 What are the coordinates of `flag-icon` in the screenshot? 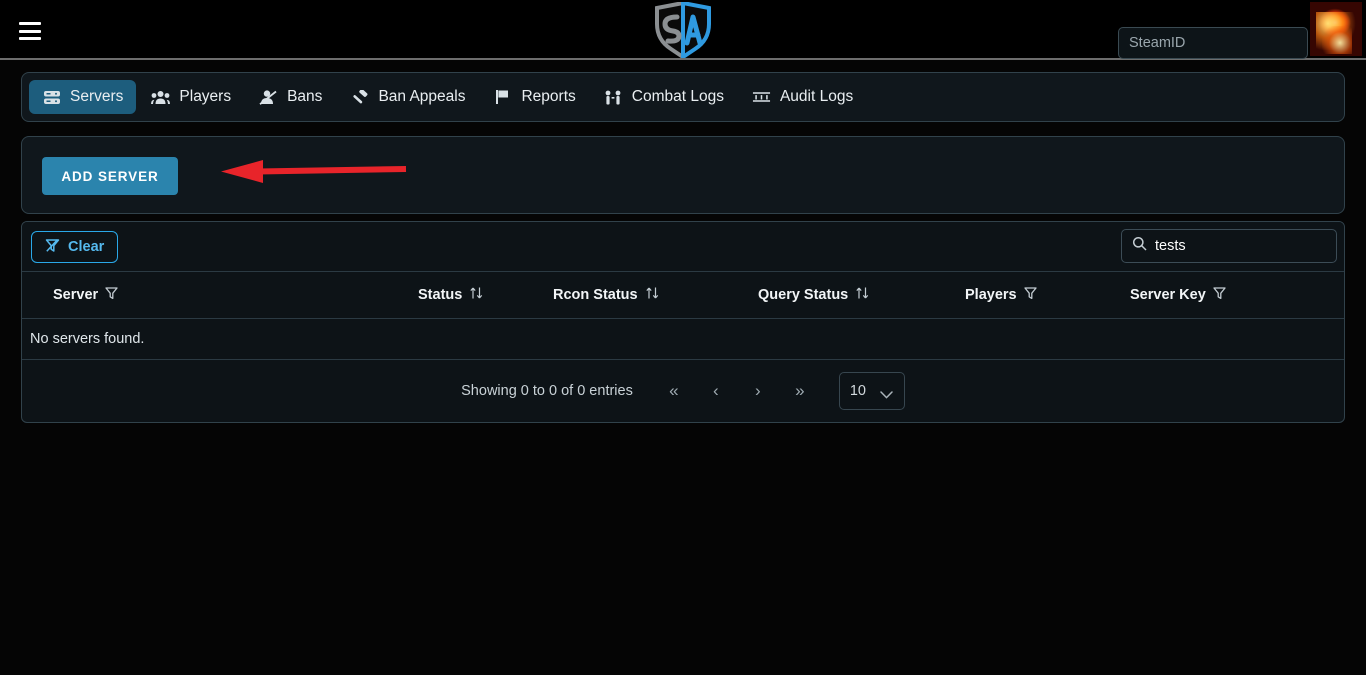 It's located at (502, 97).